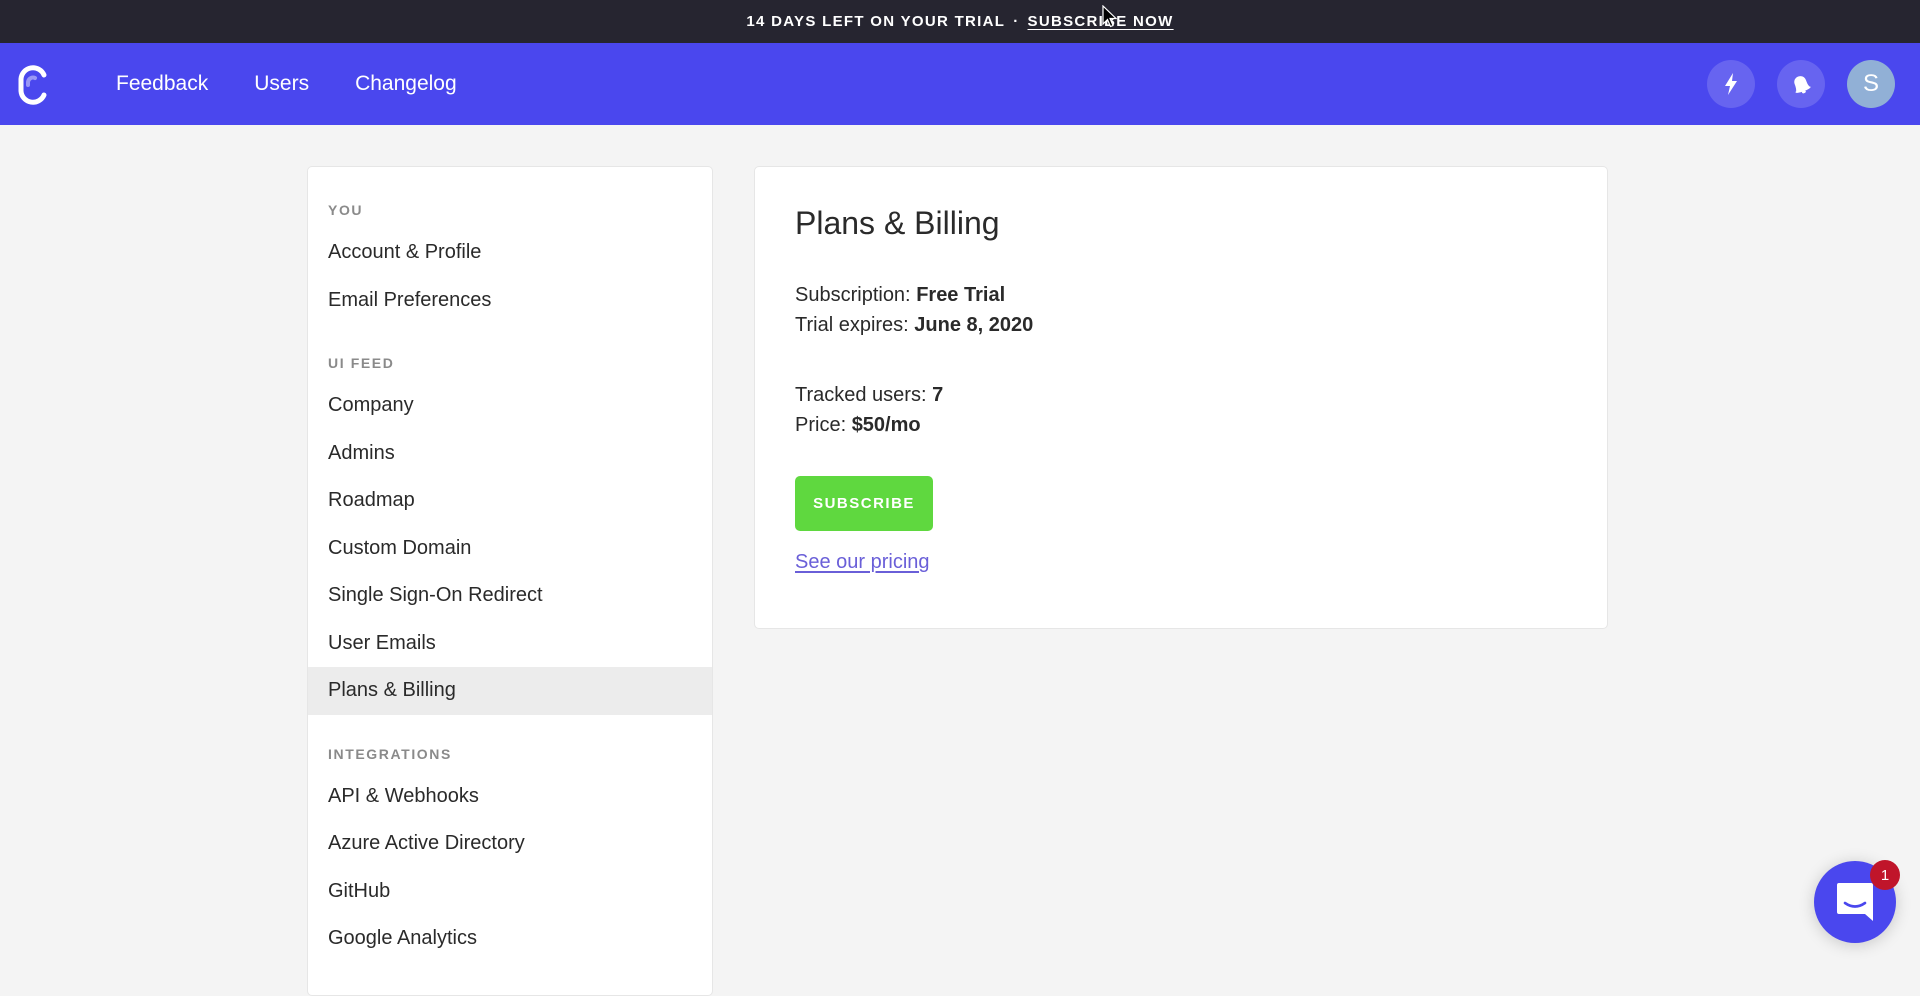  I want to click on subscription-value: Free Trial, so click(961, 295).